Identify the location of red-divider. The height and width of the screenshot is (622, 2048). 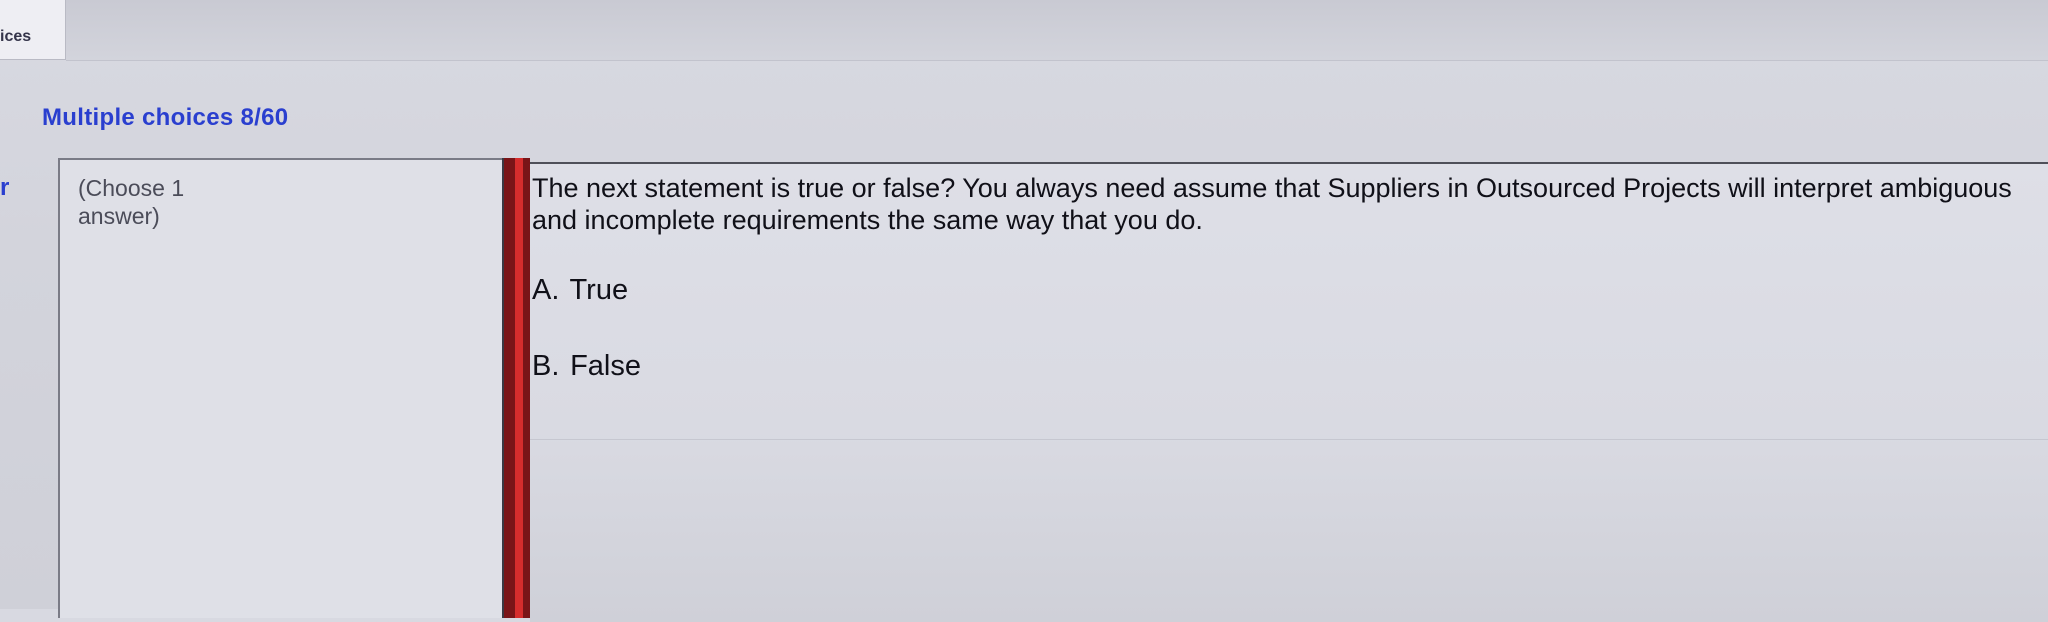
(516, 388).